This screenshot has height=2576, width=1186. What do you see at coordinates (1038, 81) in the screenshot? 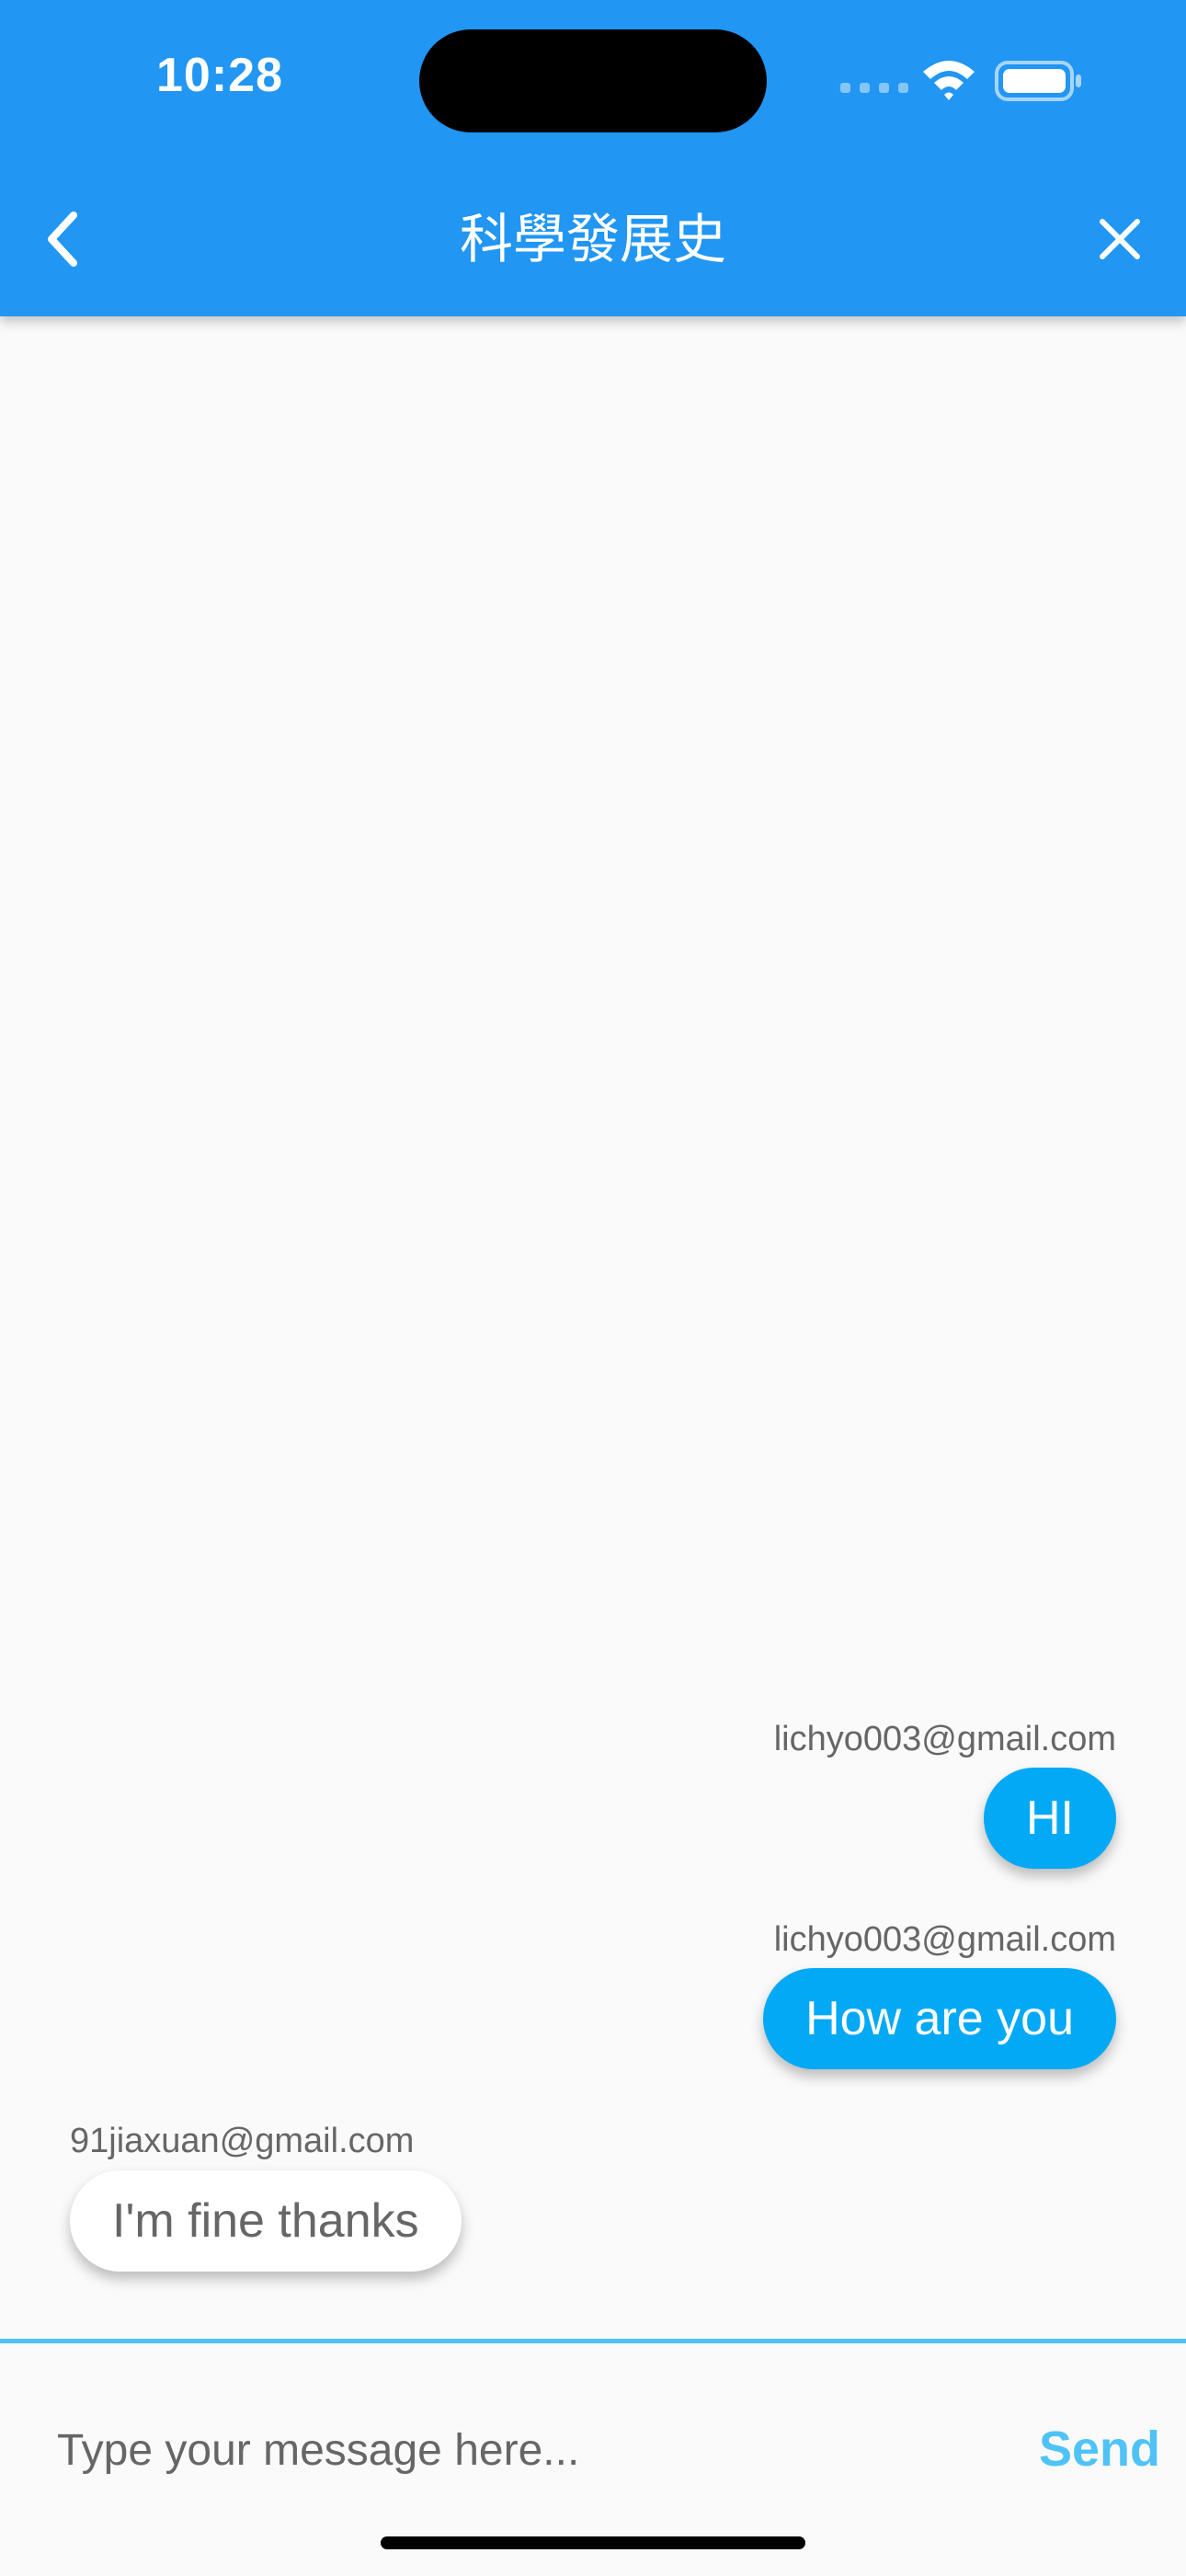
I see `battery-icon` at bounding box center [1038, 81].